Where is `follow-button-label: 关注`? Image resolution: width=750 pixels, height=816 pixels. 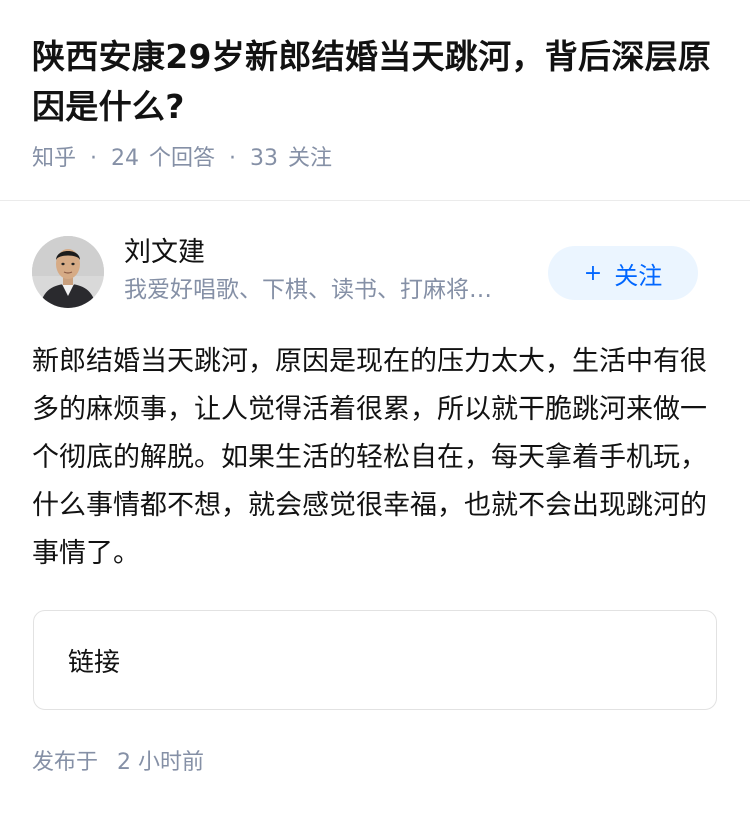
follow-button-label: 关注 is located at coordinates (638, 275).